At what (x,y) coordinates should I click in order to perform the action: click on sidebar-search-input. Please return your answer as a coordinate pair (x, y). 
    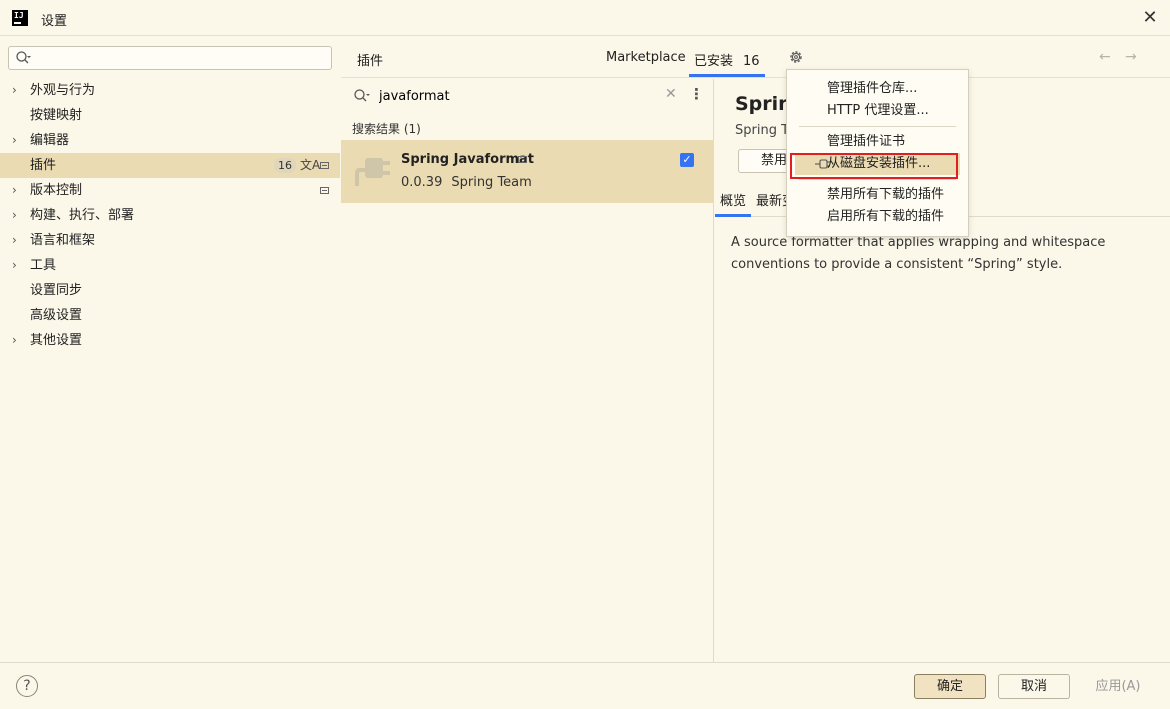
    Looking at the image, I should click on (182, 58).